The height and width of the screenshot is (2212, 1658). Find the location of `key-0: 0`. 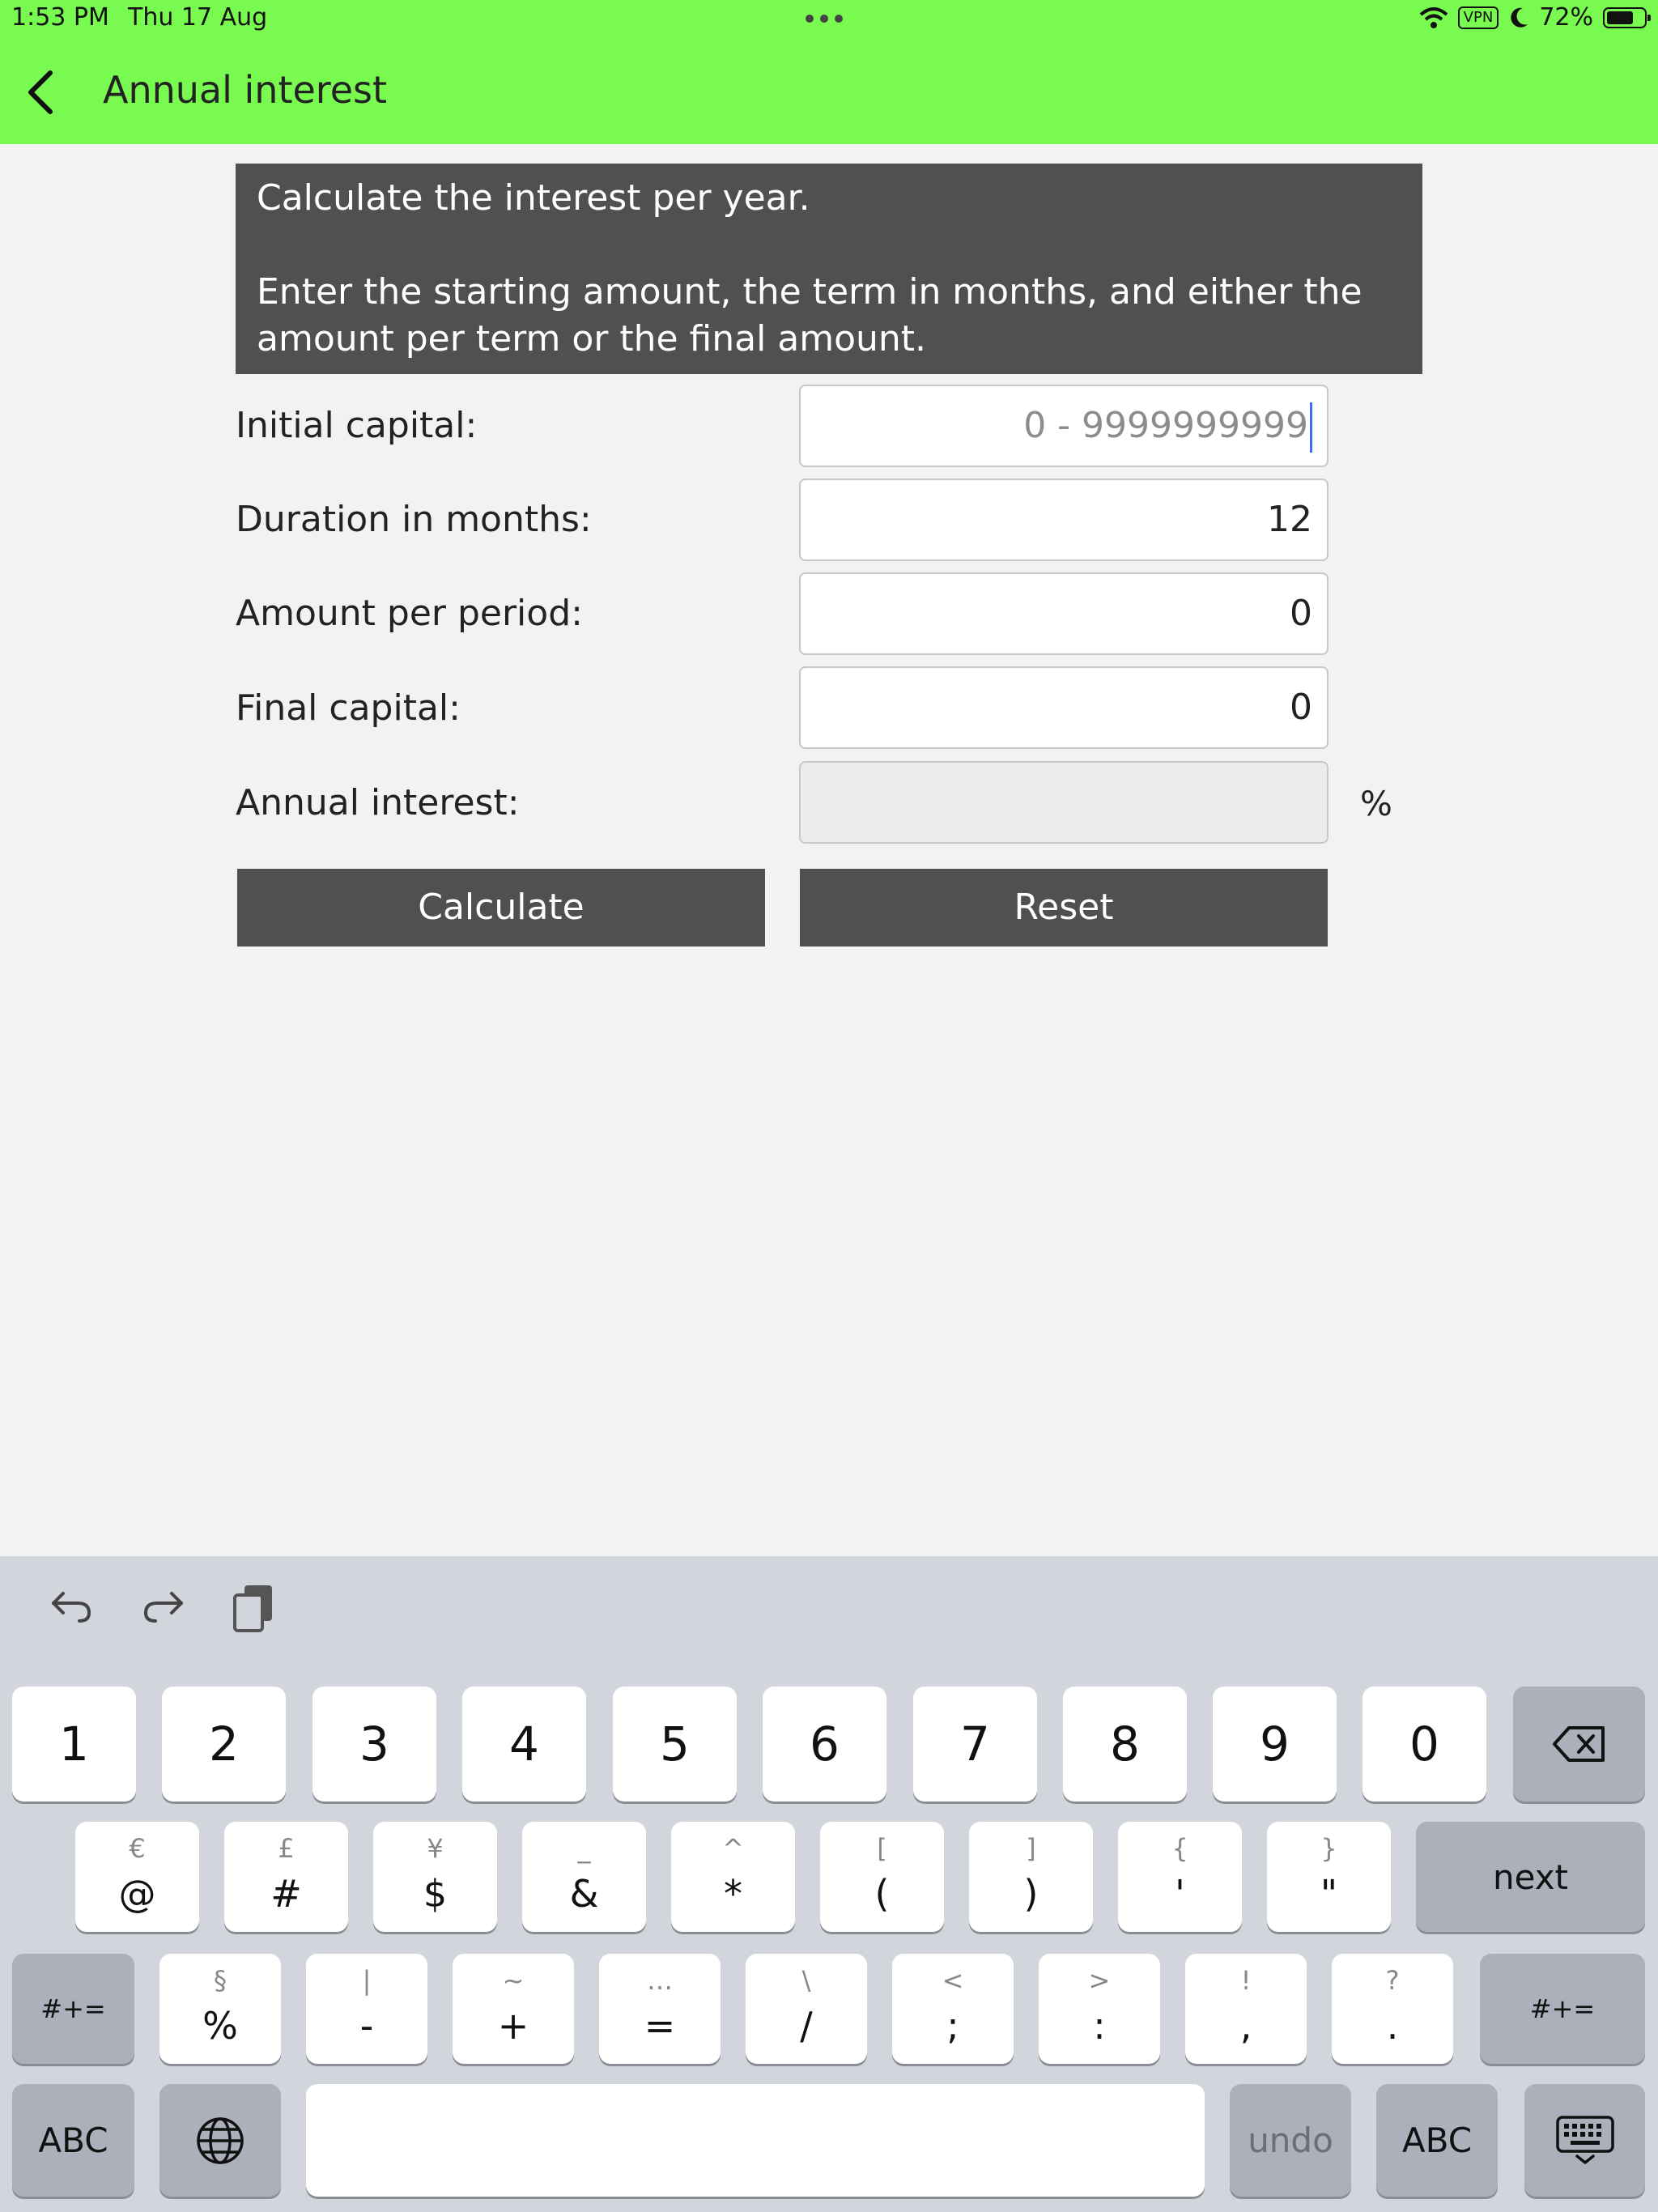

key-0: 0 is located at coordinates (1424, 1745).